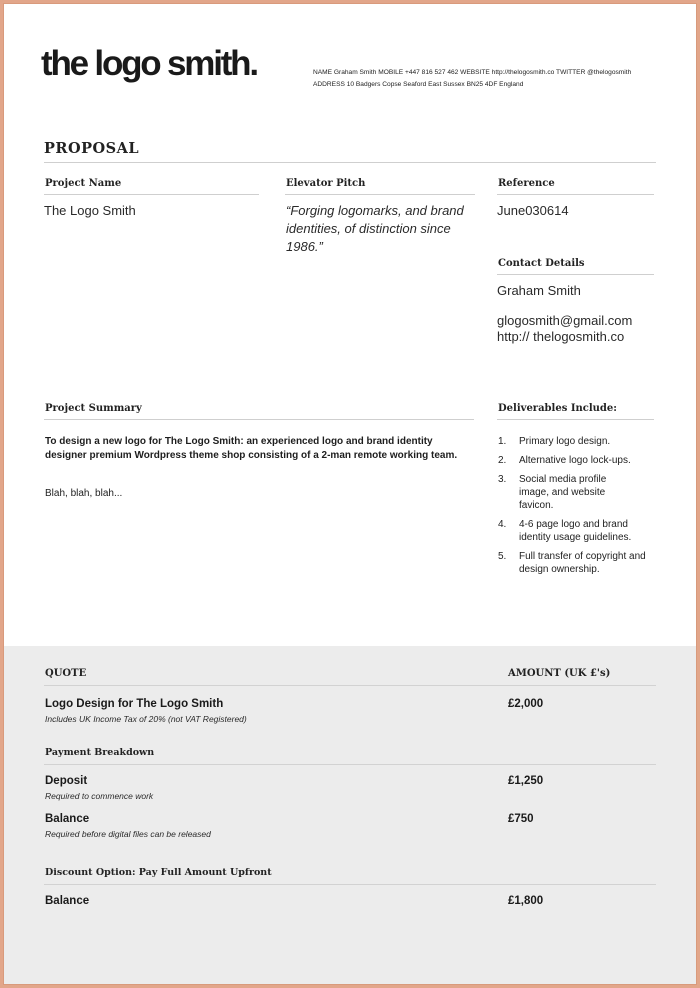 The image size is (700, 988). What do you see at coordinates (564, 320) in the screenshot?
I see `contact-email: glogosmith@gmail.com` at bounding box center [564, 320].